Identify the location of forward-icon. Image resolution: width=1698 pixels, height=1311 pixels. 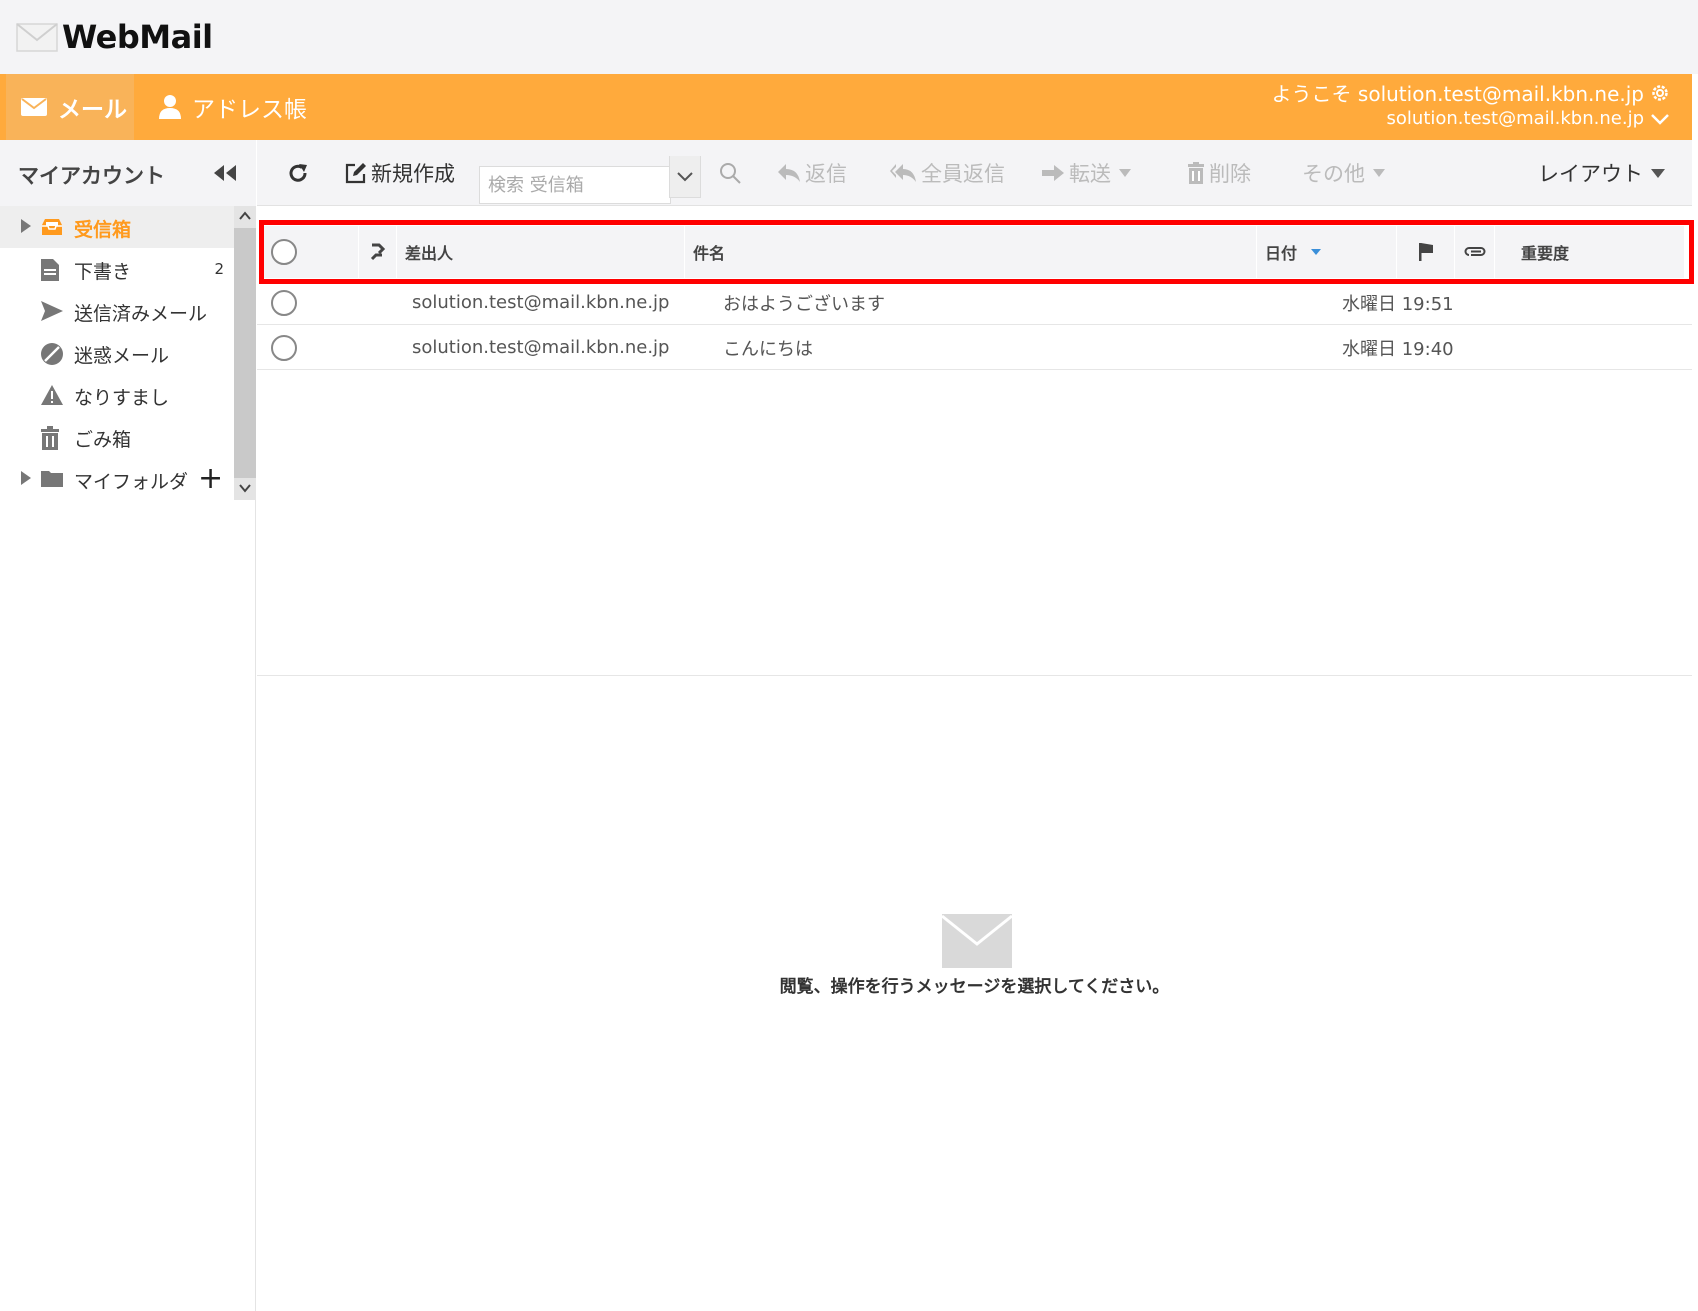
(1053, 173).